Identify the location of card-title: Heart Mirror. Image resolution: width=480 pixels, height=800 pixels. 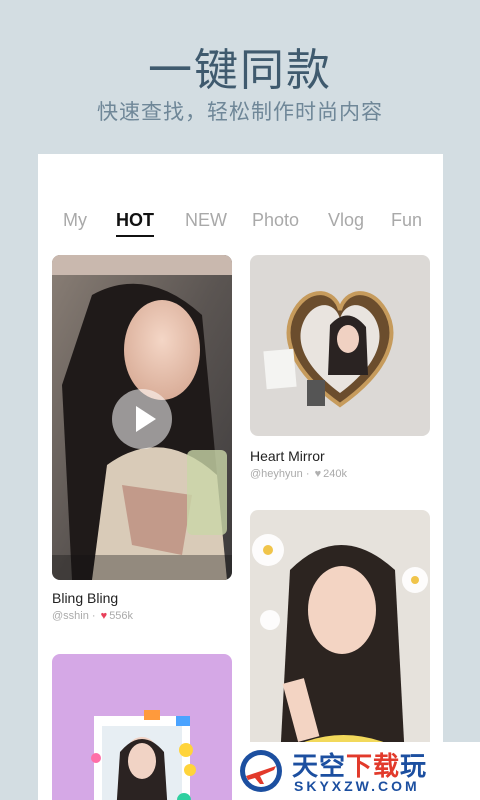
(287, 456).